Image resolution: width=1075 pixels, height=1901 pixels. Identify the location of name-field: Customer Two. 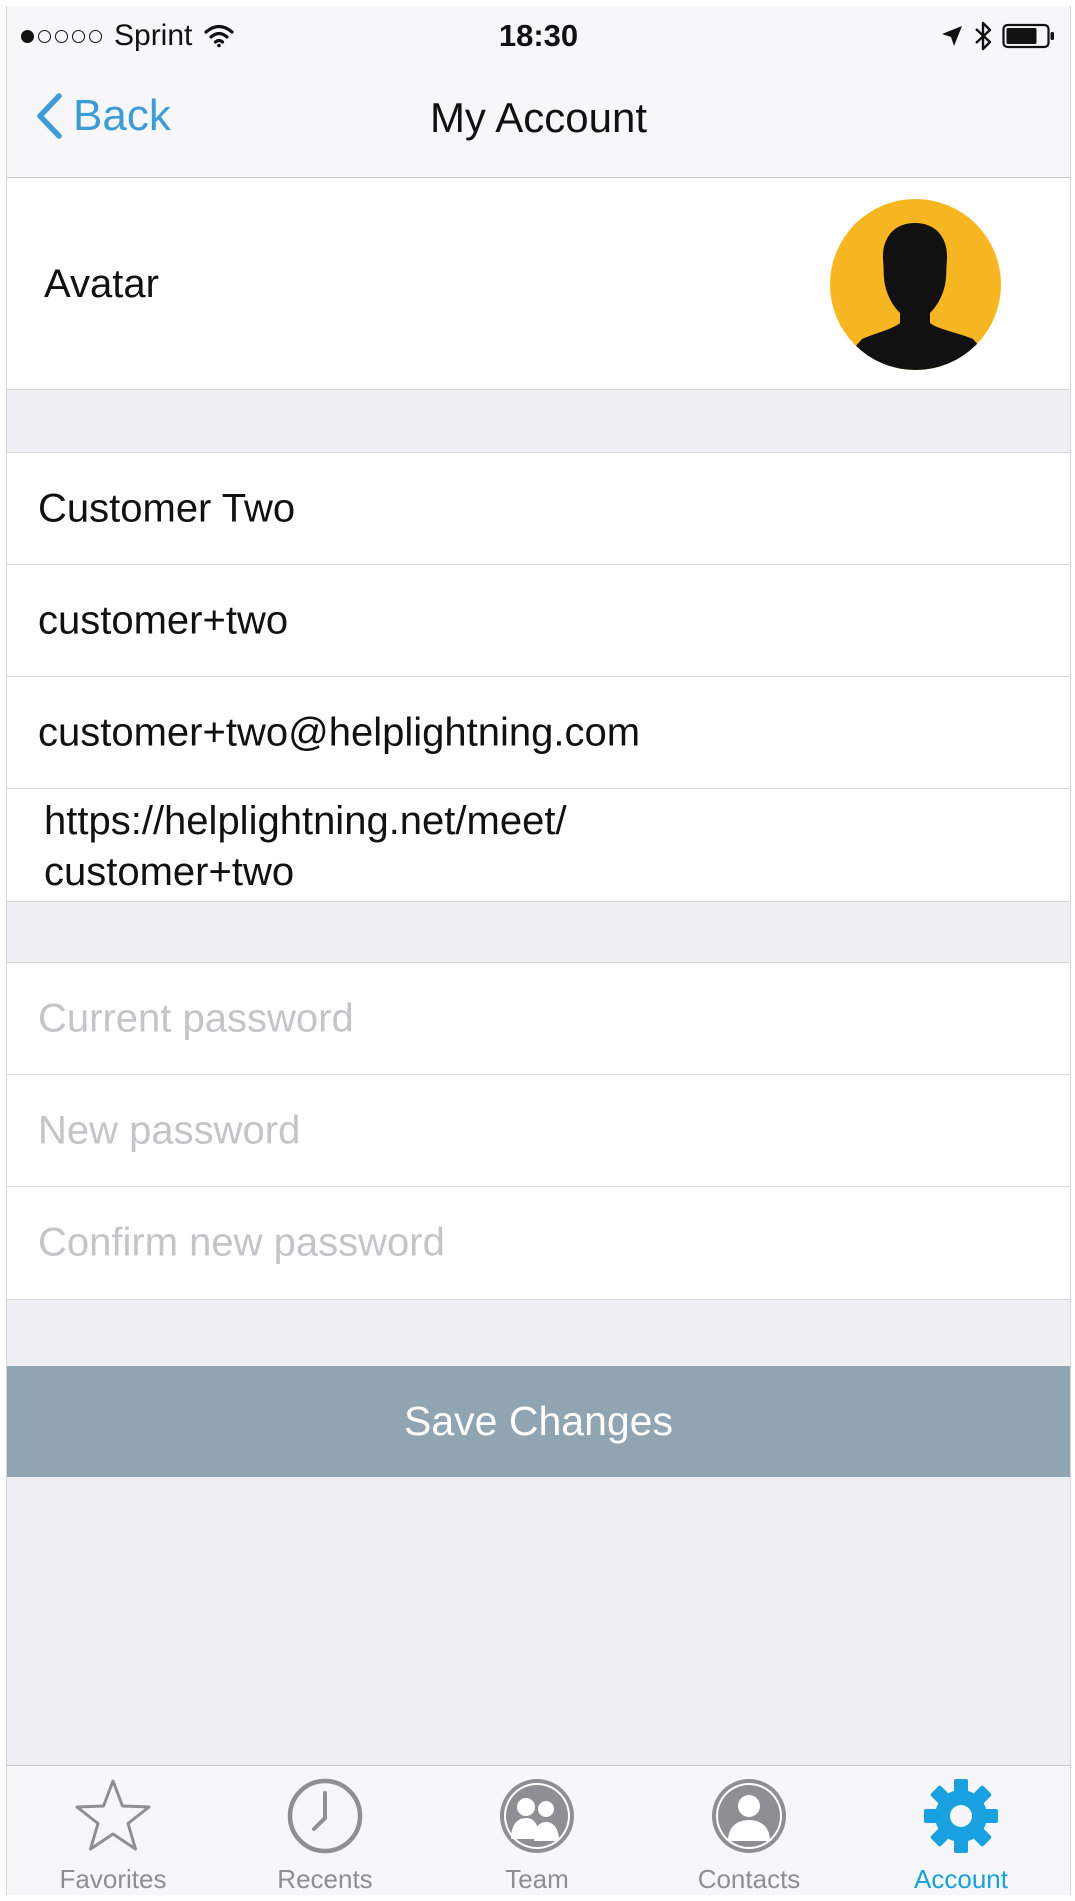
(538, 509).